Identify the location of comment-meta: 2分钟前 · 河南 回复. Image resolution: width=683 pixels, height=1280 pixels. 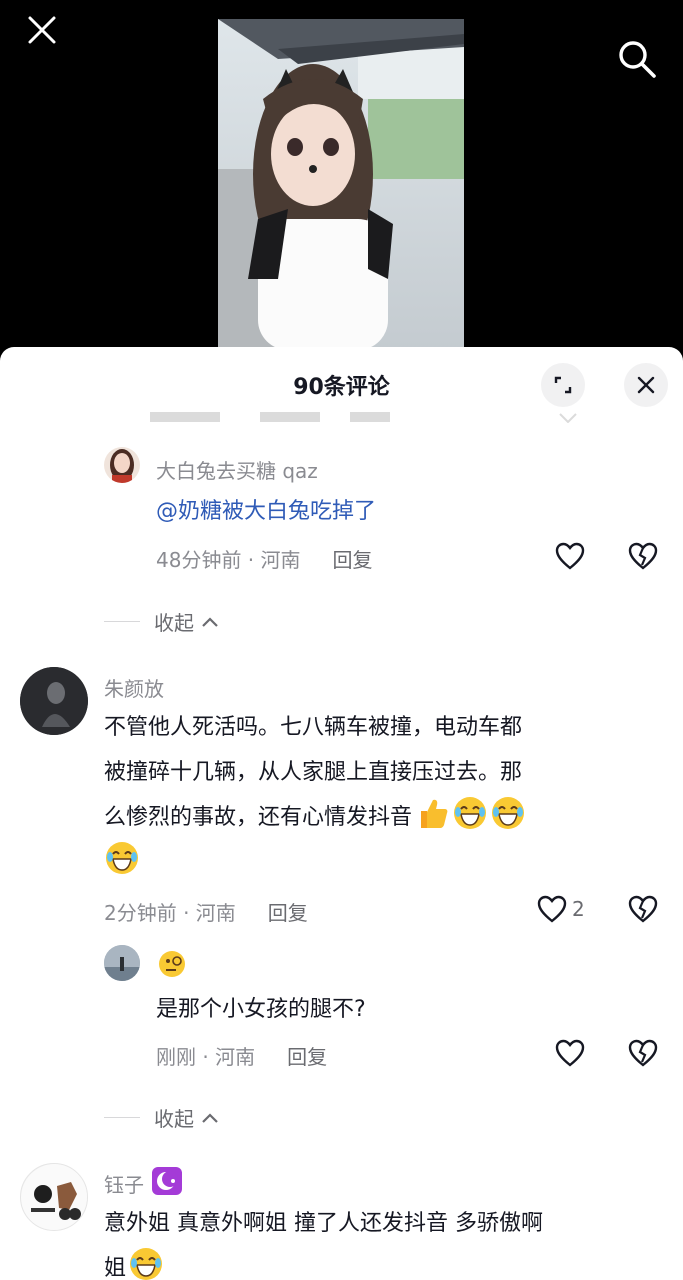
(206, 911).